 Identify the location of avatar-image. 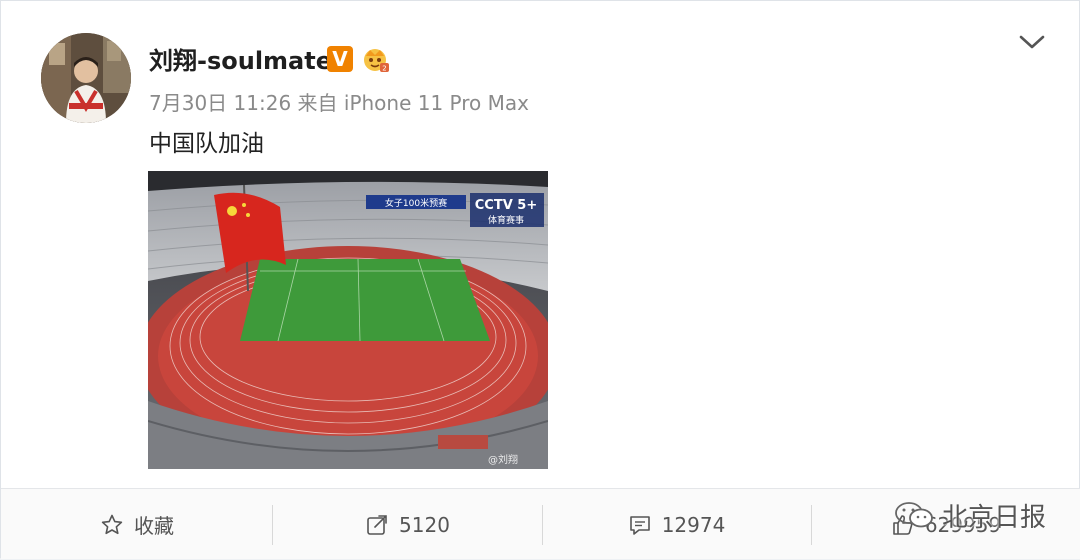
(86, 78).